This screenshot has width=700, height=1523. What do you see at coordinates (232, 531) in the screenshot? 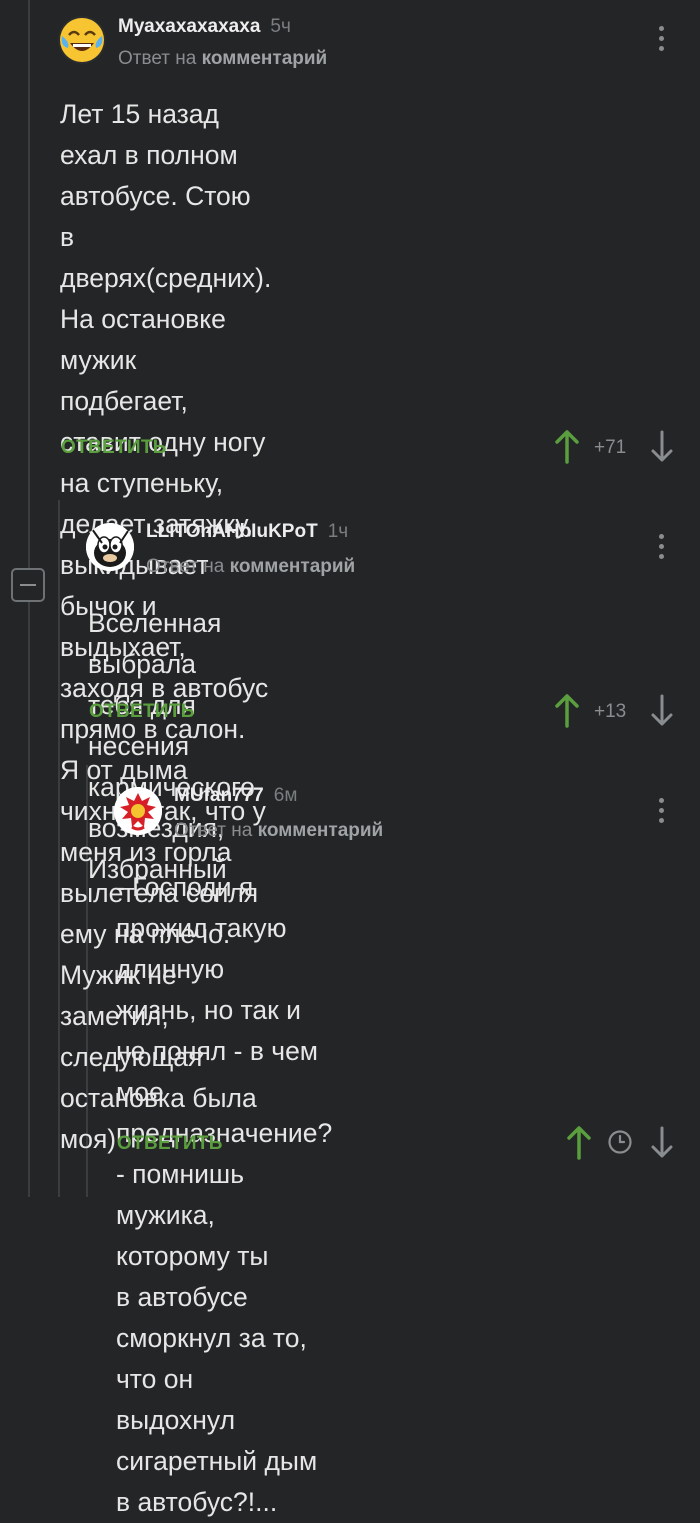
I see `author-name-text: LLITOnAHbIuKPoT` at bounding box center [232, 531].